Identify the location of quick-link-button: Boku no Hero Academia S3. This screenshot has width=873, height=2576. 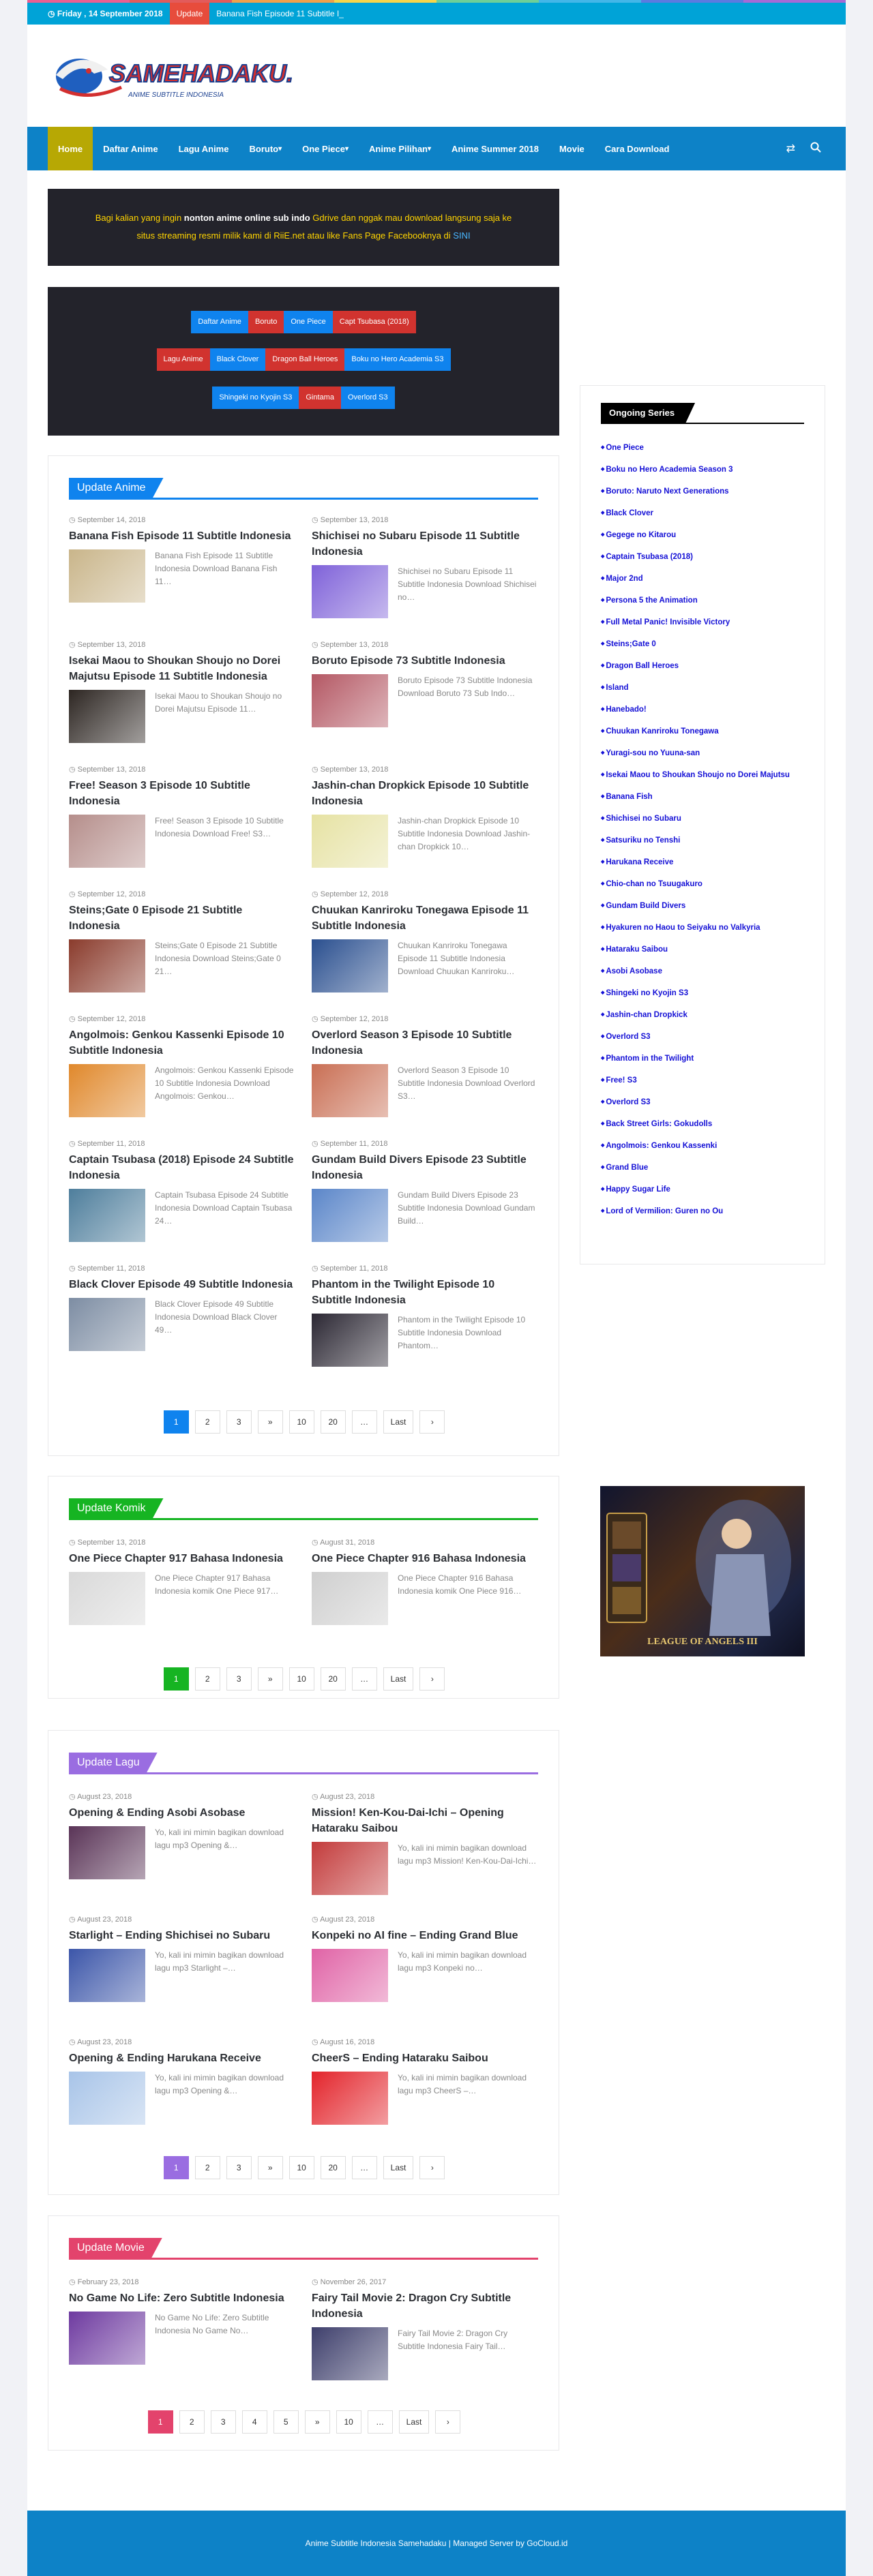
(397, 360).